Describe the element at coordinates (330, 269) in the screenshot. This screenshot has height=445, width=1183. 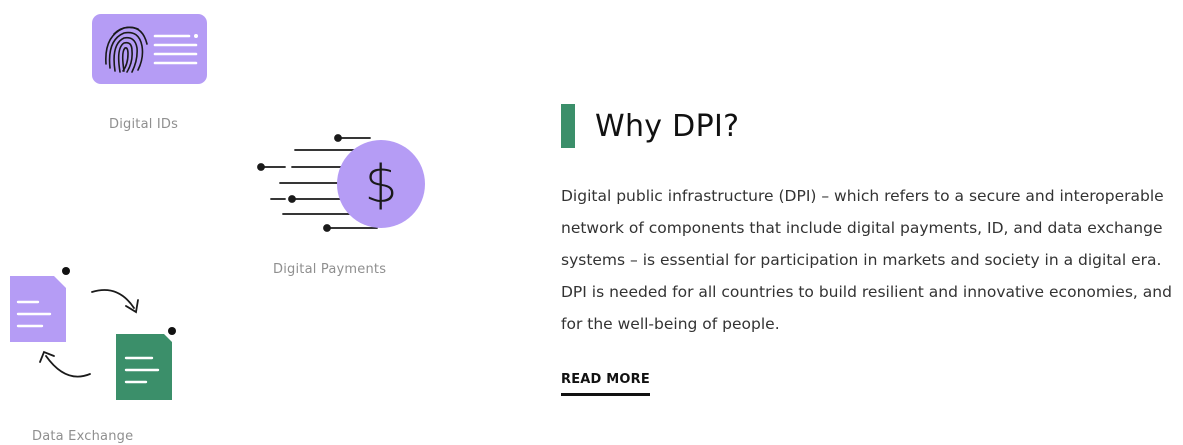
I see `digital-payments-caption: Digital Payments` at that location.